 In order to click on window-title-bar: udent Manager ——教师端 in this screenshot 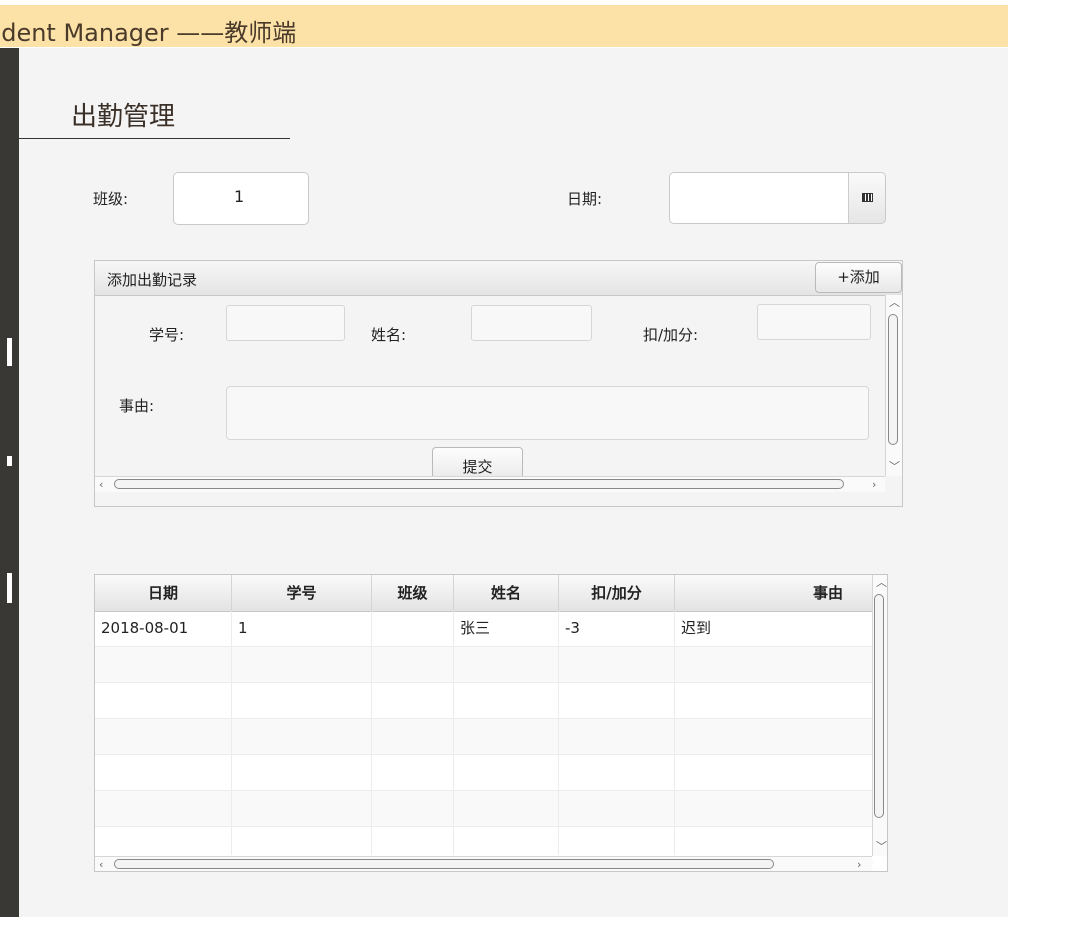, I will do `click(504, 26)`.